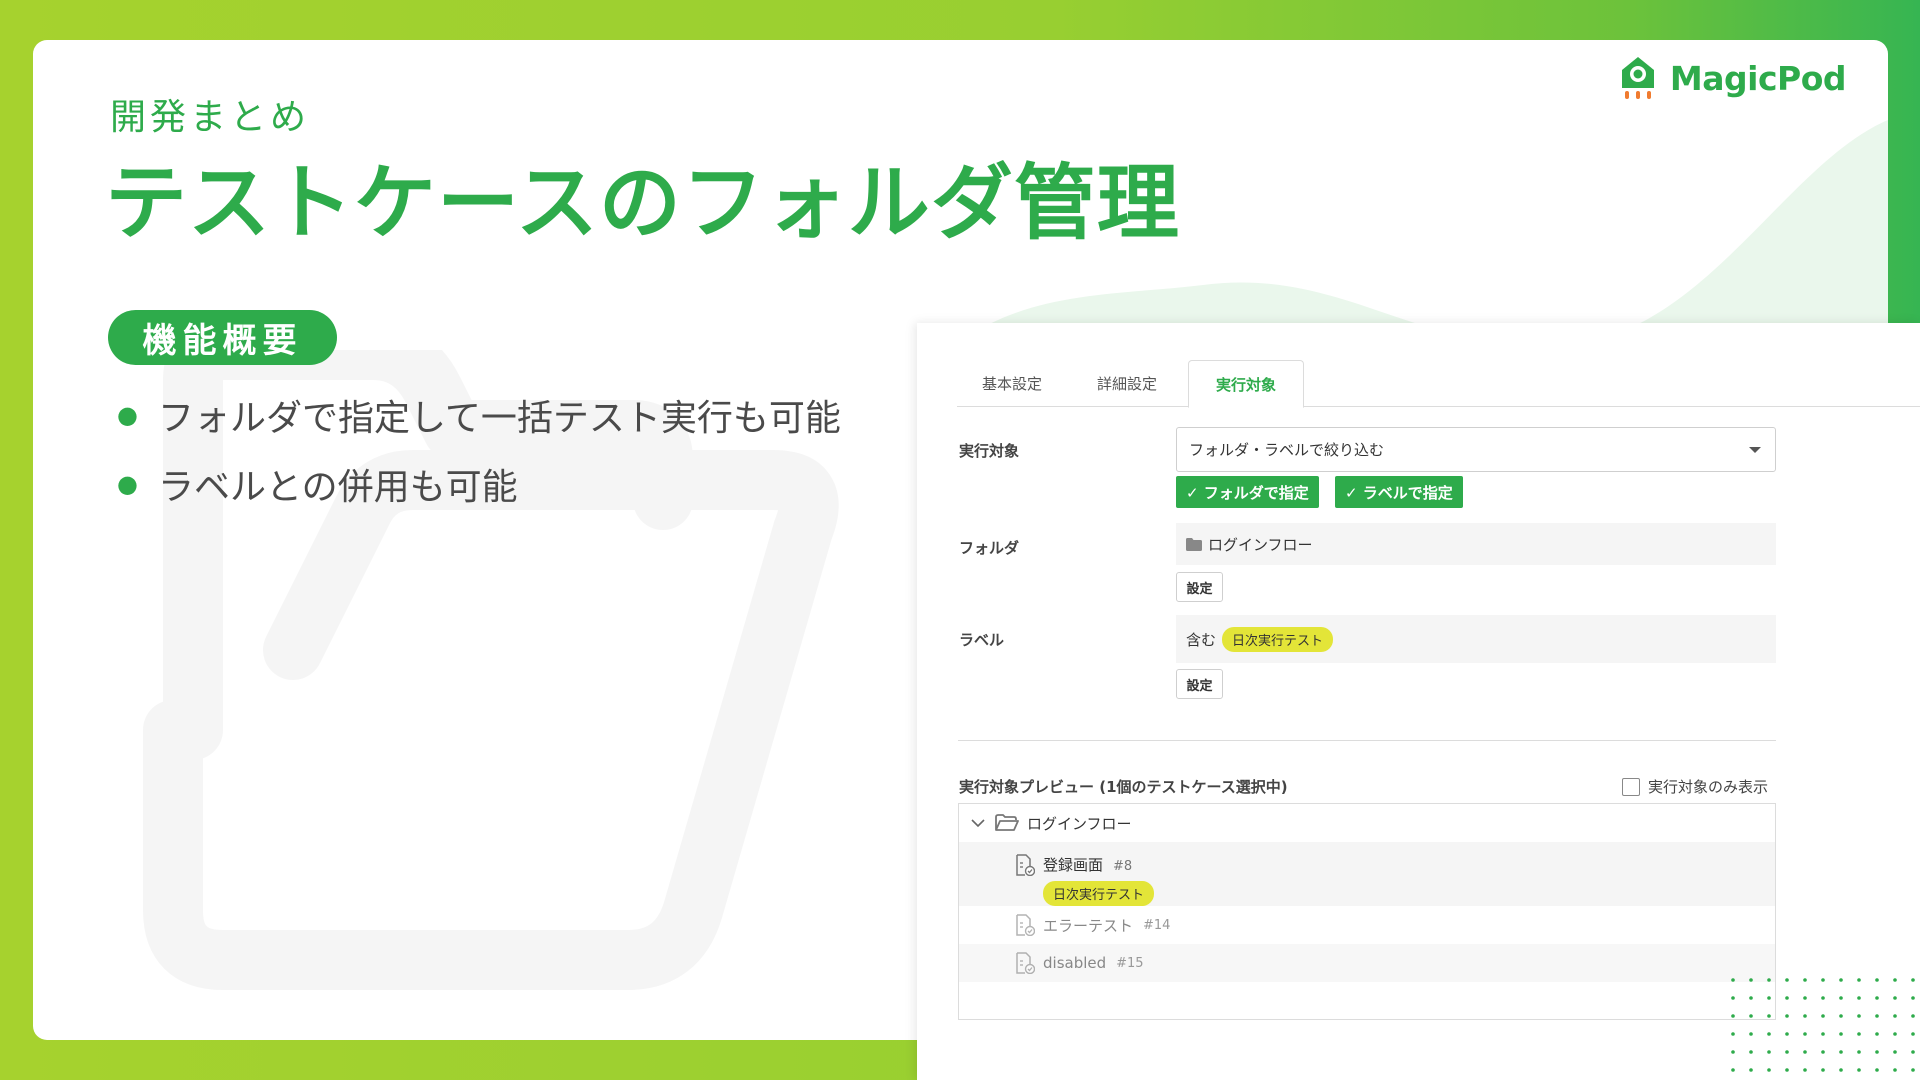 The width and height of the screenshot is (1920, 1080). Describe the element at coordinates (1123, 866) in the screenshot. I see `test-case-number: #8` at that location.